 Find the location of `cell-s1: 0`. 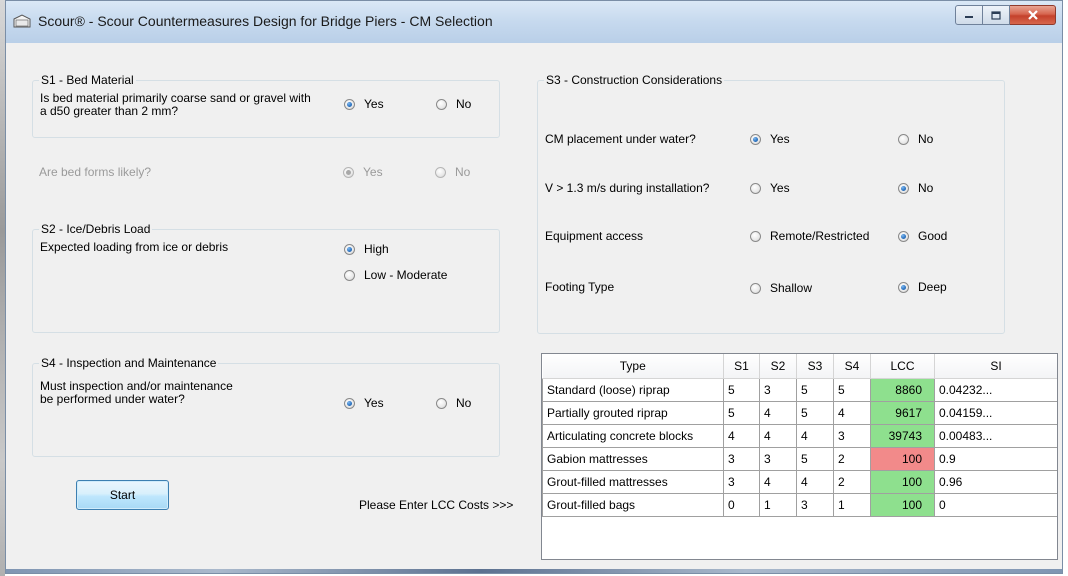

cell-s1: 0 is located at coordinates (741, 505).